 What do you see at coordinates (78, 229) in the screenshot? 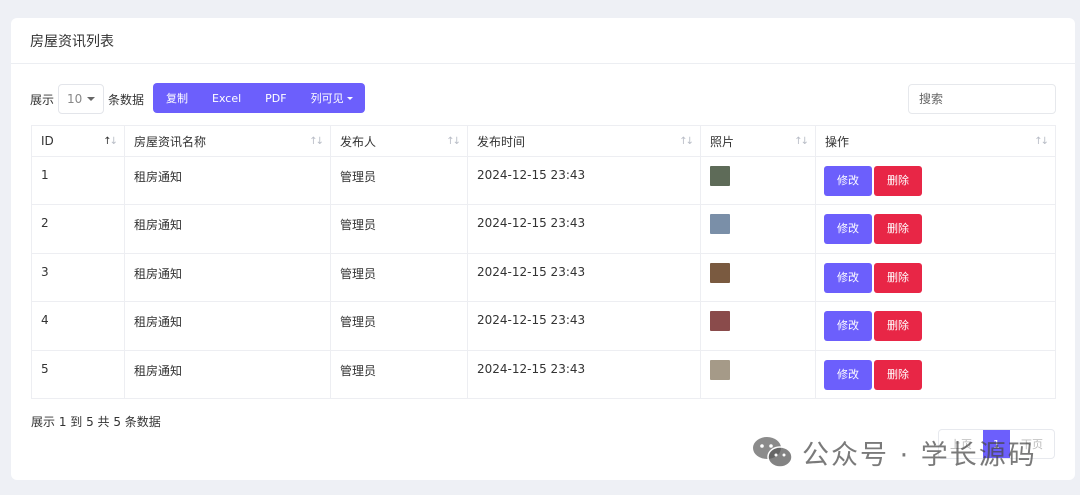
I see `cell-id: 2` at bounding box center [78, 229].